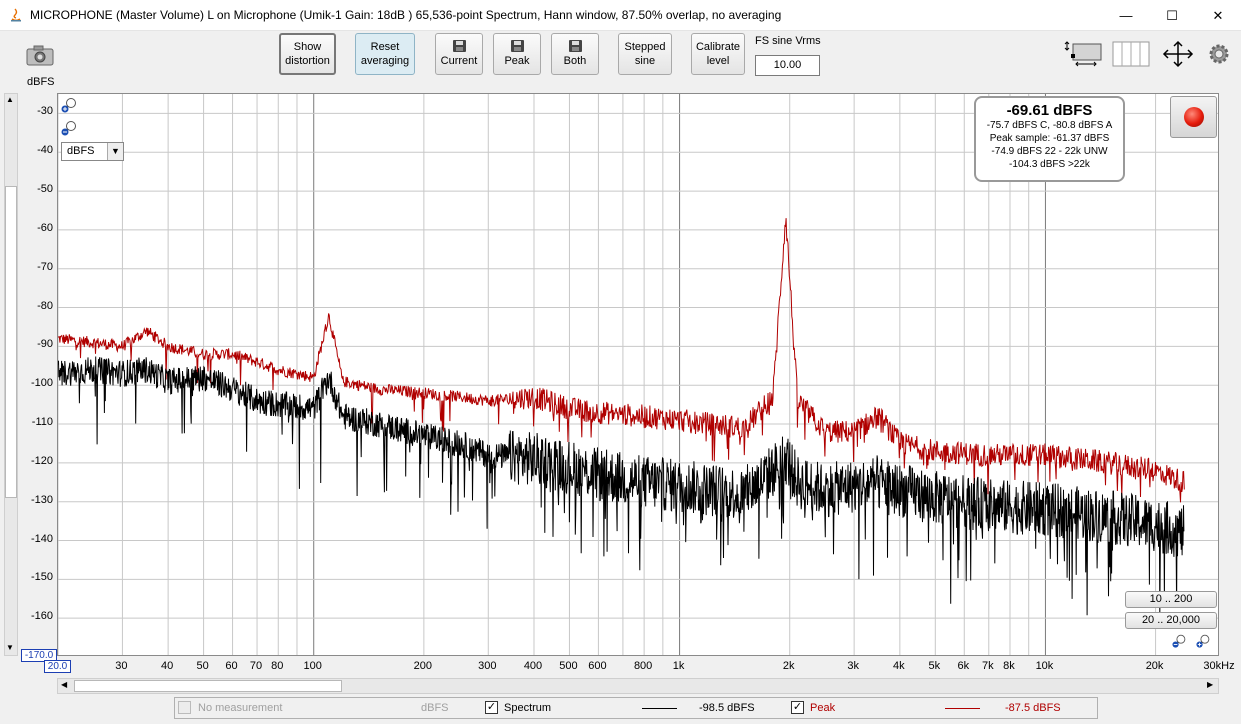 This screenshot has height=724, width=1241. Describe the element at coordinates (568, 666) in the screenshot. I see `x-tick-label: 500` at that location.